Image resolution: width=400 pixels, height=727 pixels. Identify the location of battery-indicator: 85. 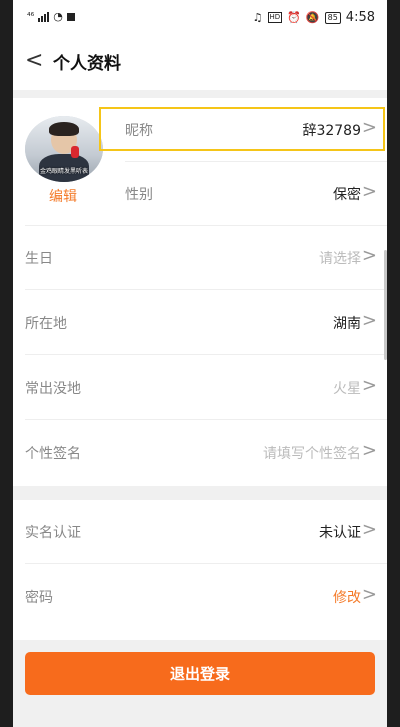
(332, 17).